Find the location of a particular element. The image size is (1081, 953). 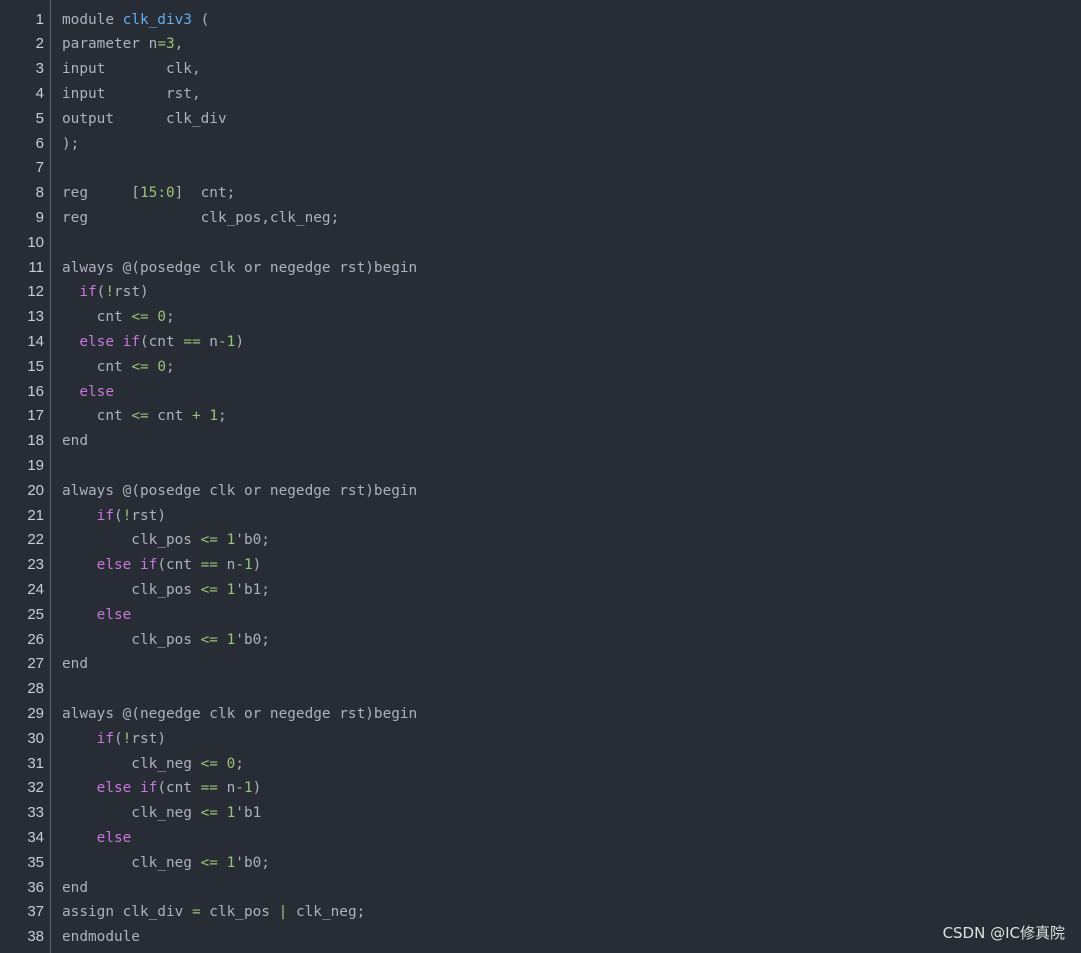

code-line: output clk_div is located at coordinates (144, 119).